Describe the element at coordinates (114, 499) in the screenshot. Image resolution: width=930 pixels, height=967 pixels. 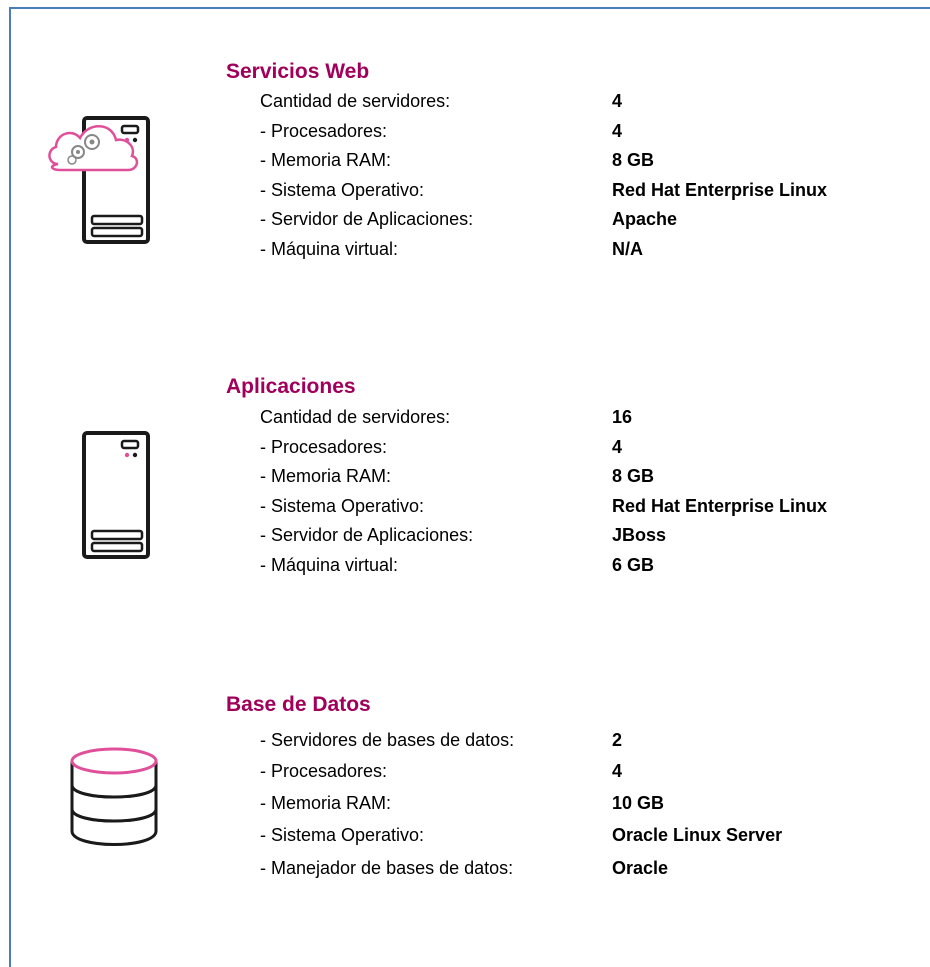
I see `server-tower-icon` at that location.